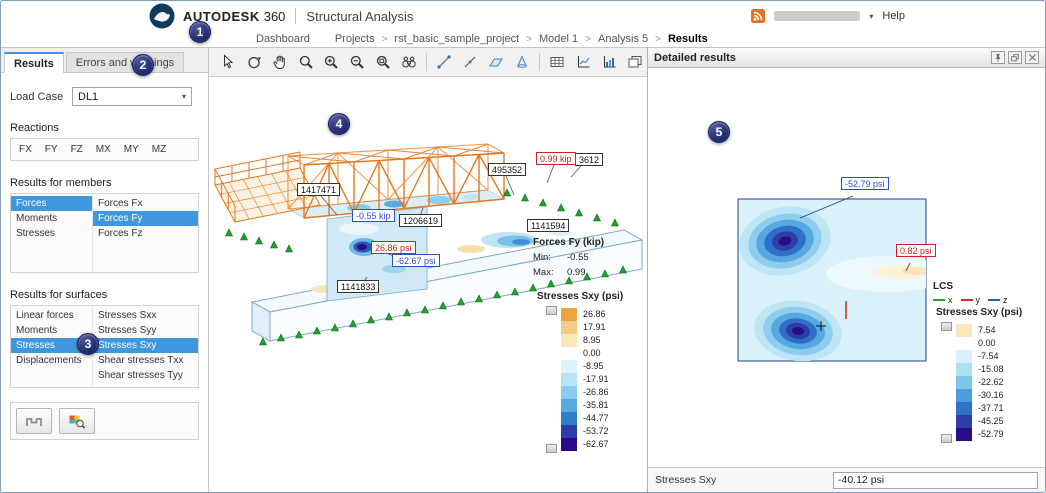 The width and height of the screenshot is (1046, 493). What do you see at coordinates (893, 16) in the screenshot?
I see `help-link: Help` at bounding box center [893, 16].